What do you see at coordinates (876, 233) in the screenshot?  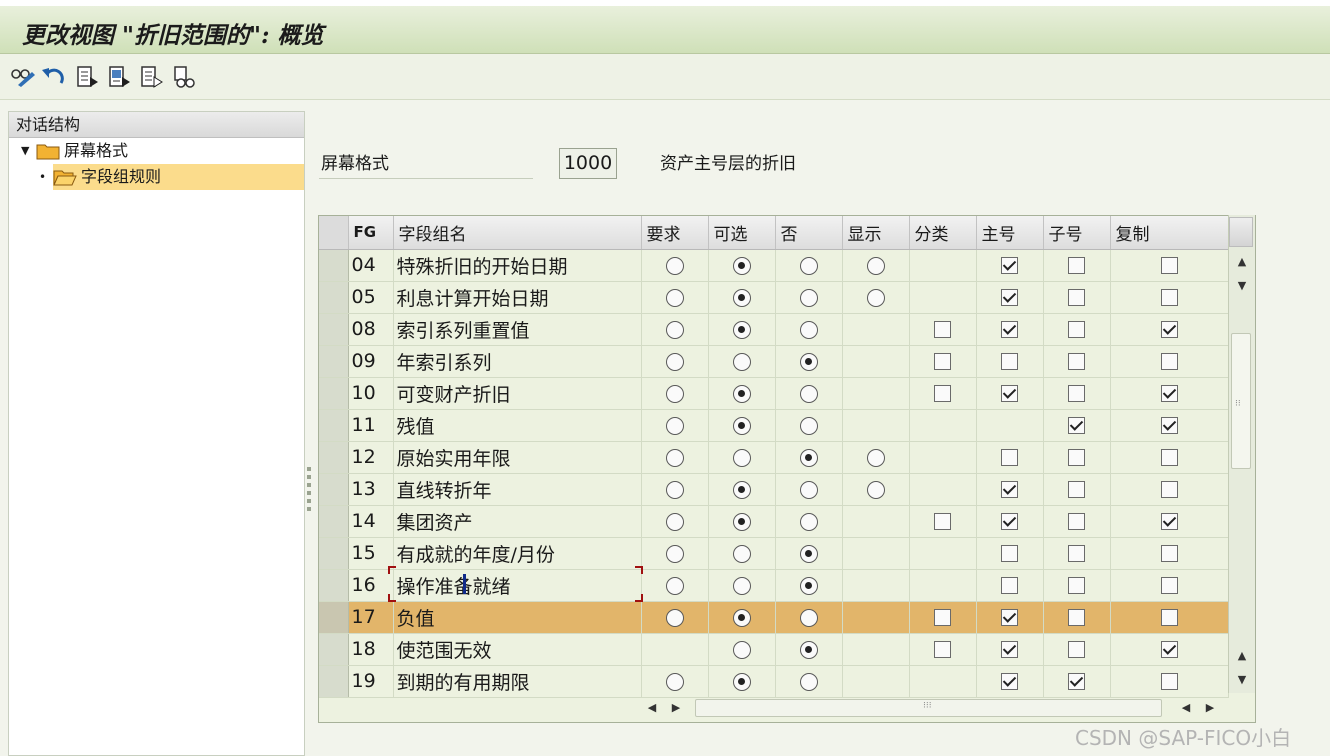 I see `column-header-display: 显示` at bounding box center [876, 233].